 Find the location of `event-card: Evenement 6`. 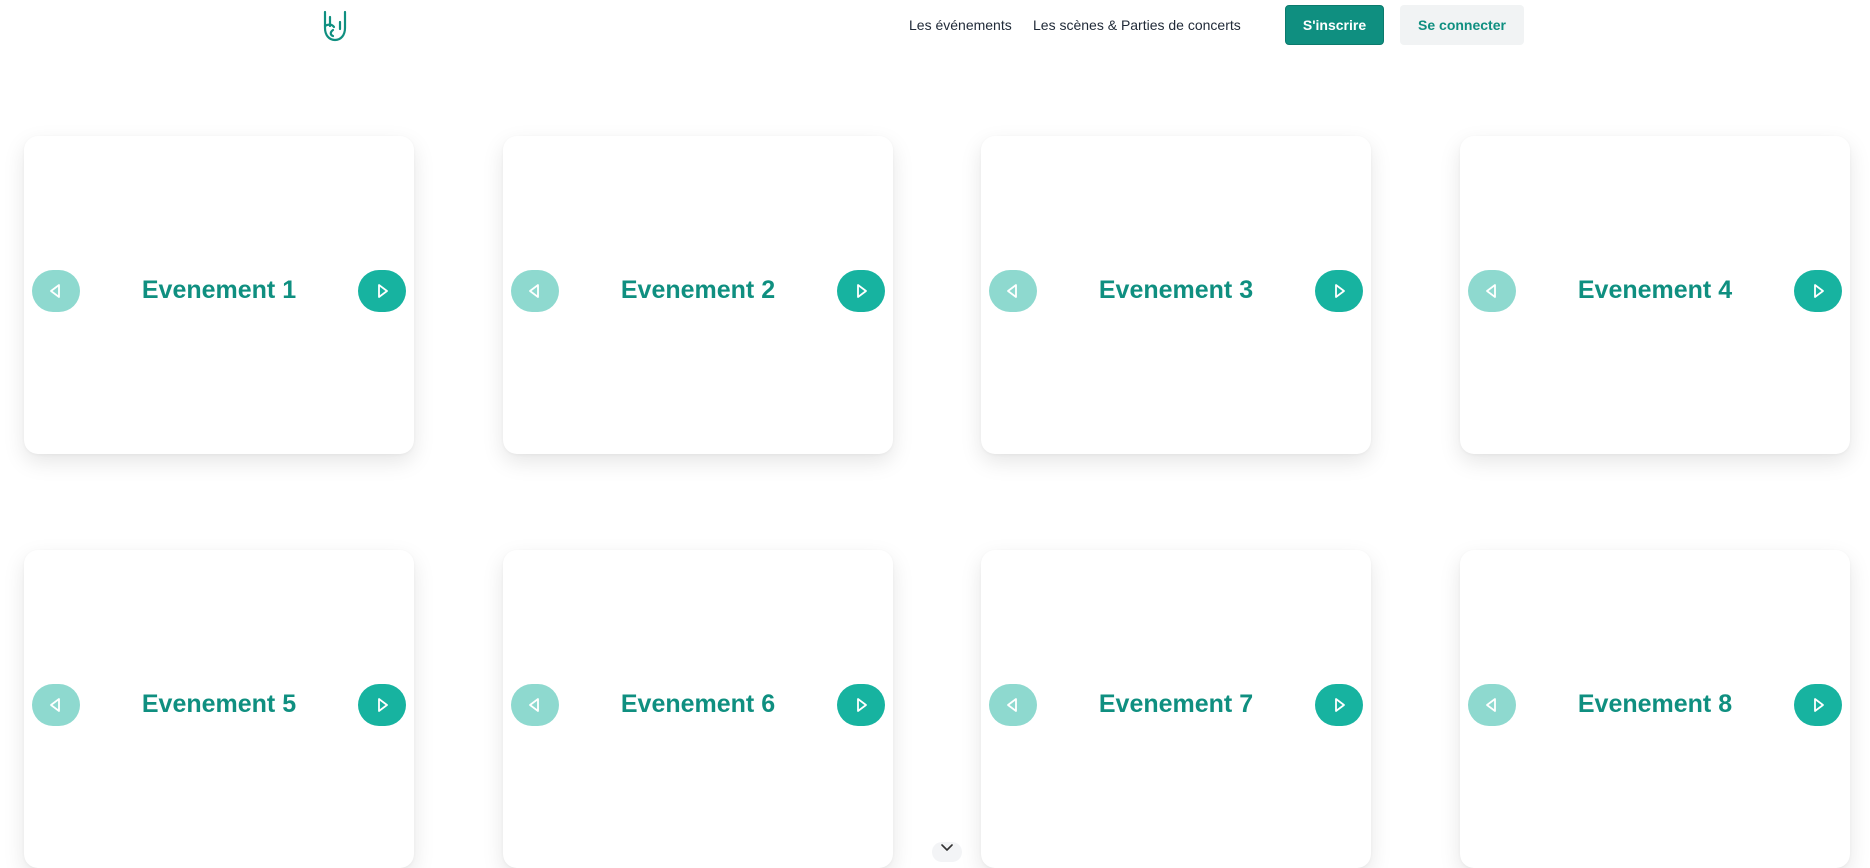

event-card: Evenement 6 is located at coordinates (698, 709).